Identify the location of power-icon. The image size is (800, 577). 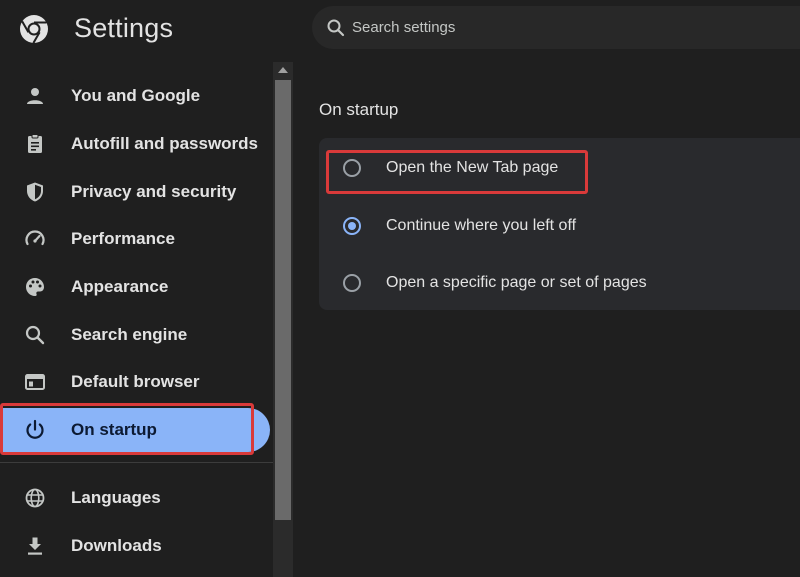
(35, 429).